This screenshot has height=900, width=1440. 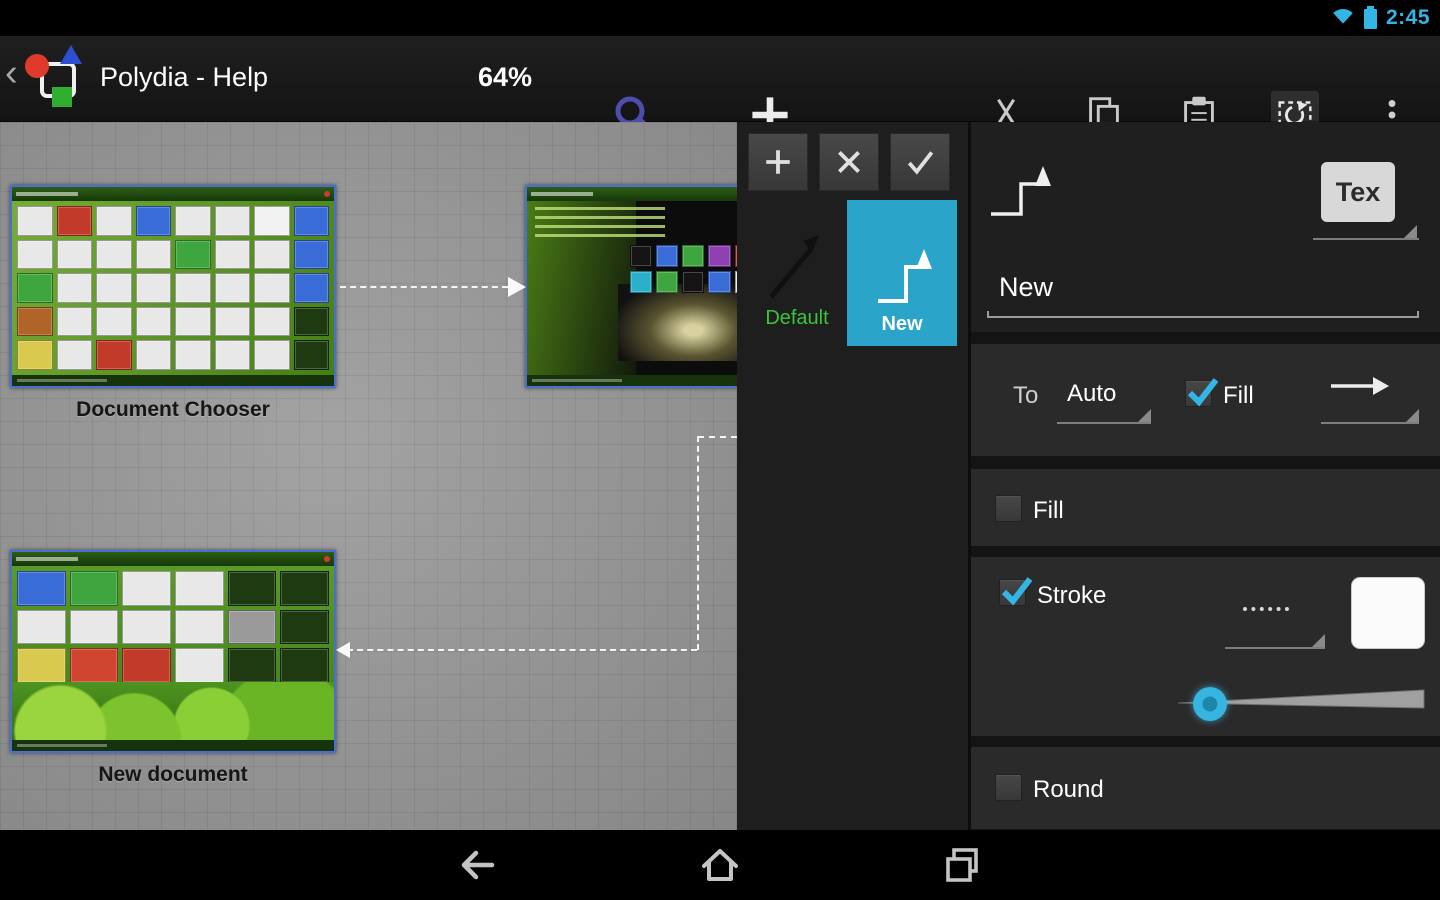 I want to click on type-spinner-corner, so click(x=1410, y=231).